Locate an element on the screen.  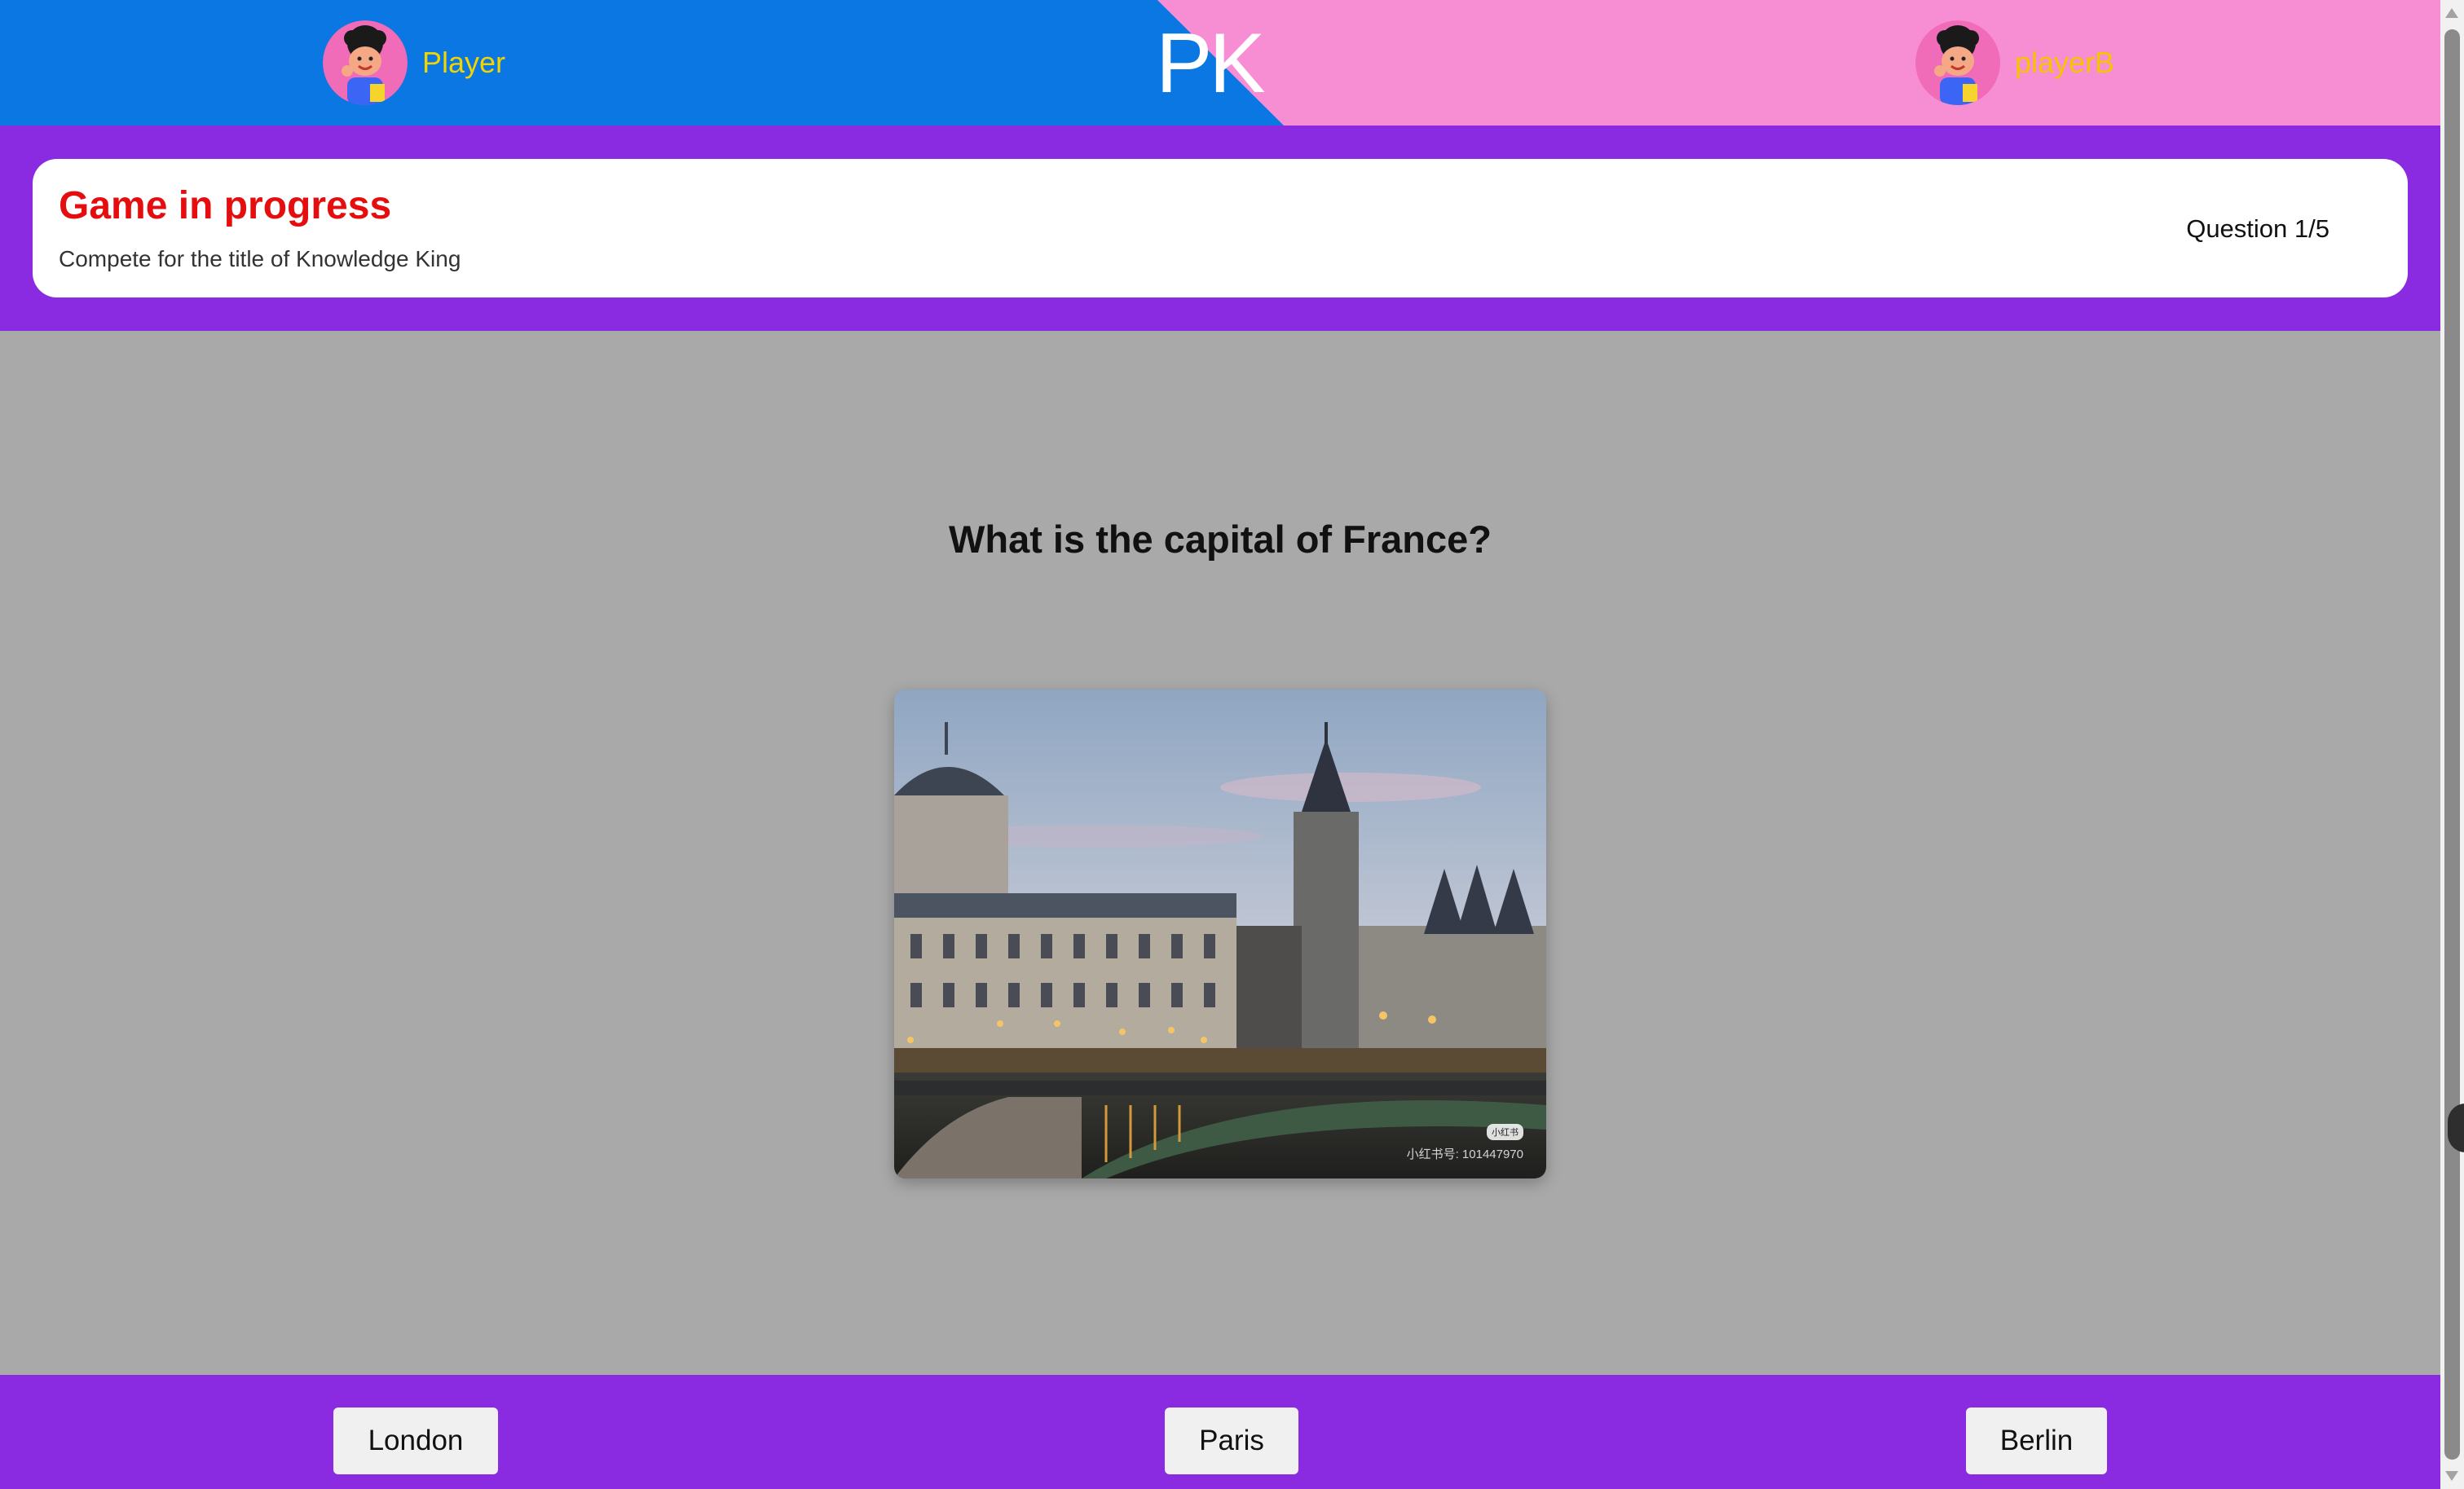
player-a-name: Player is located at coordinates (464, 63).